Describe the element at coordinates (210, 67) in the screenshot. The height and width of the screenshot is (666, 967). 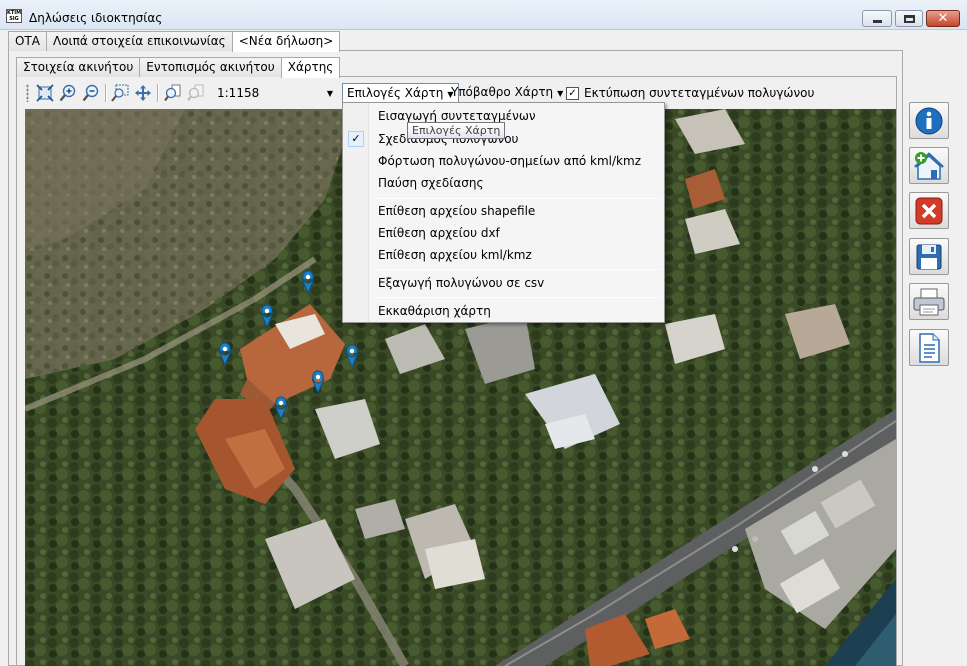
I see `tab-property-location: Εντοπισμός ακινήτου` at that location.